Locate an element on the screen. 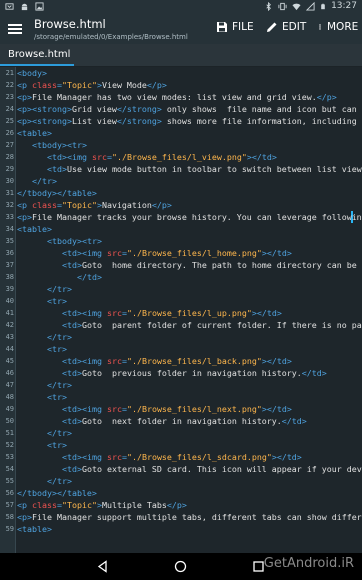  line-number: 21 is located at coordinates (9, 73).